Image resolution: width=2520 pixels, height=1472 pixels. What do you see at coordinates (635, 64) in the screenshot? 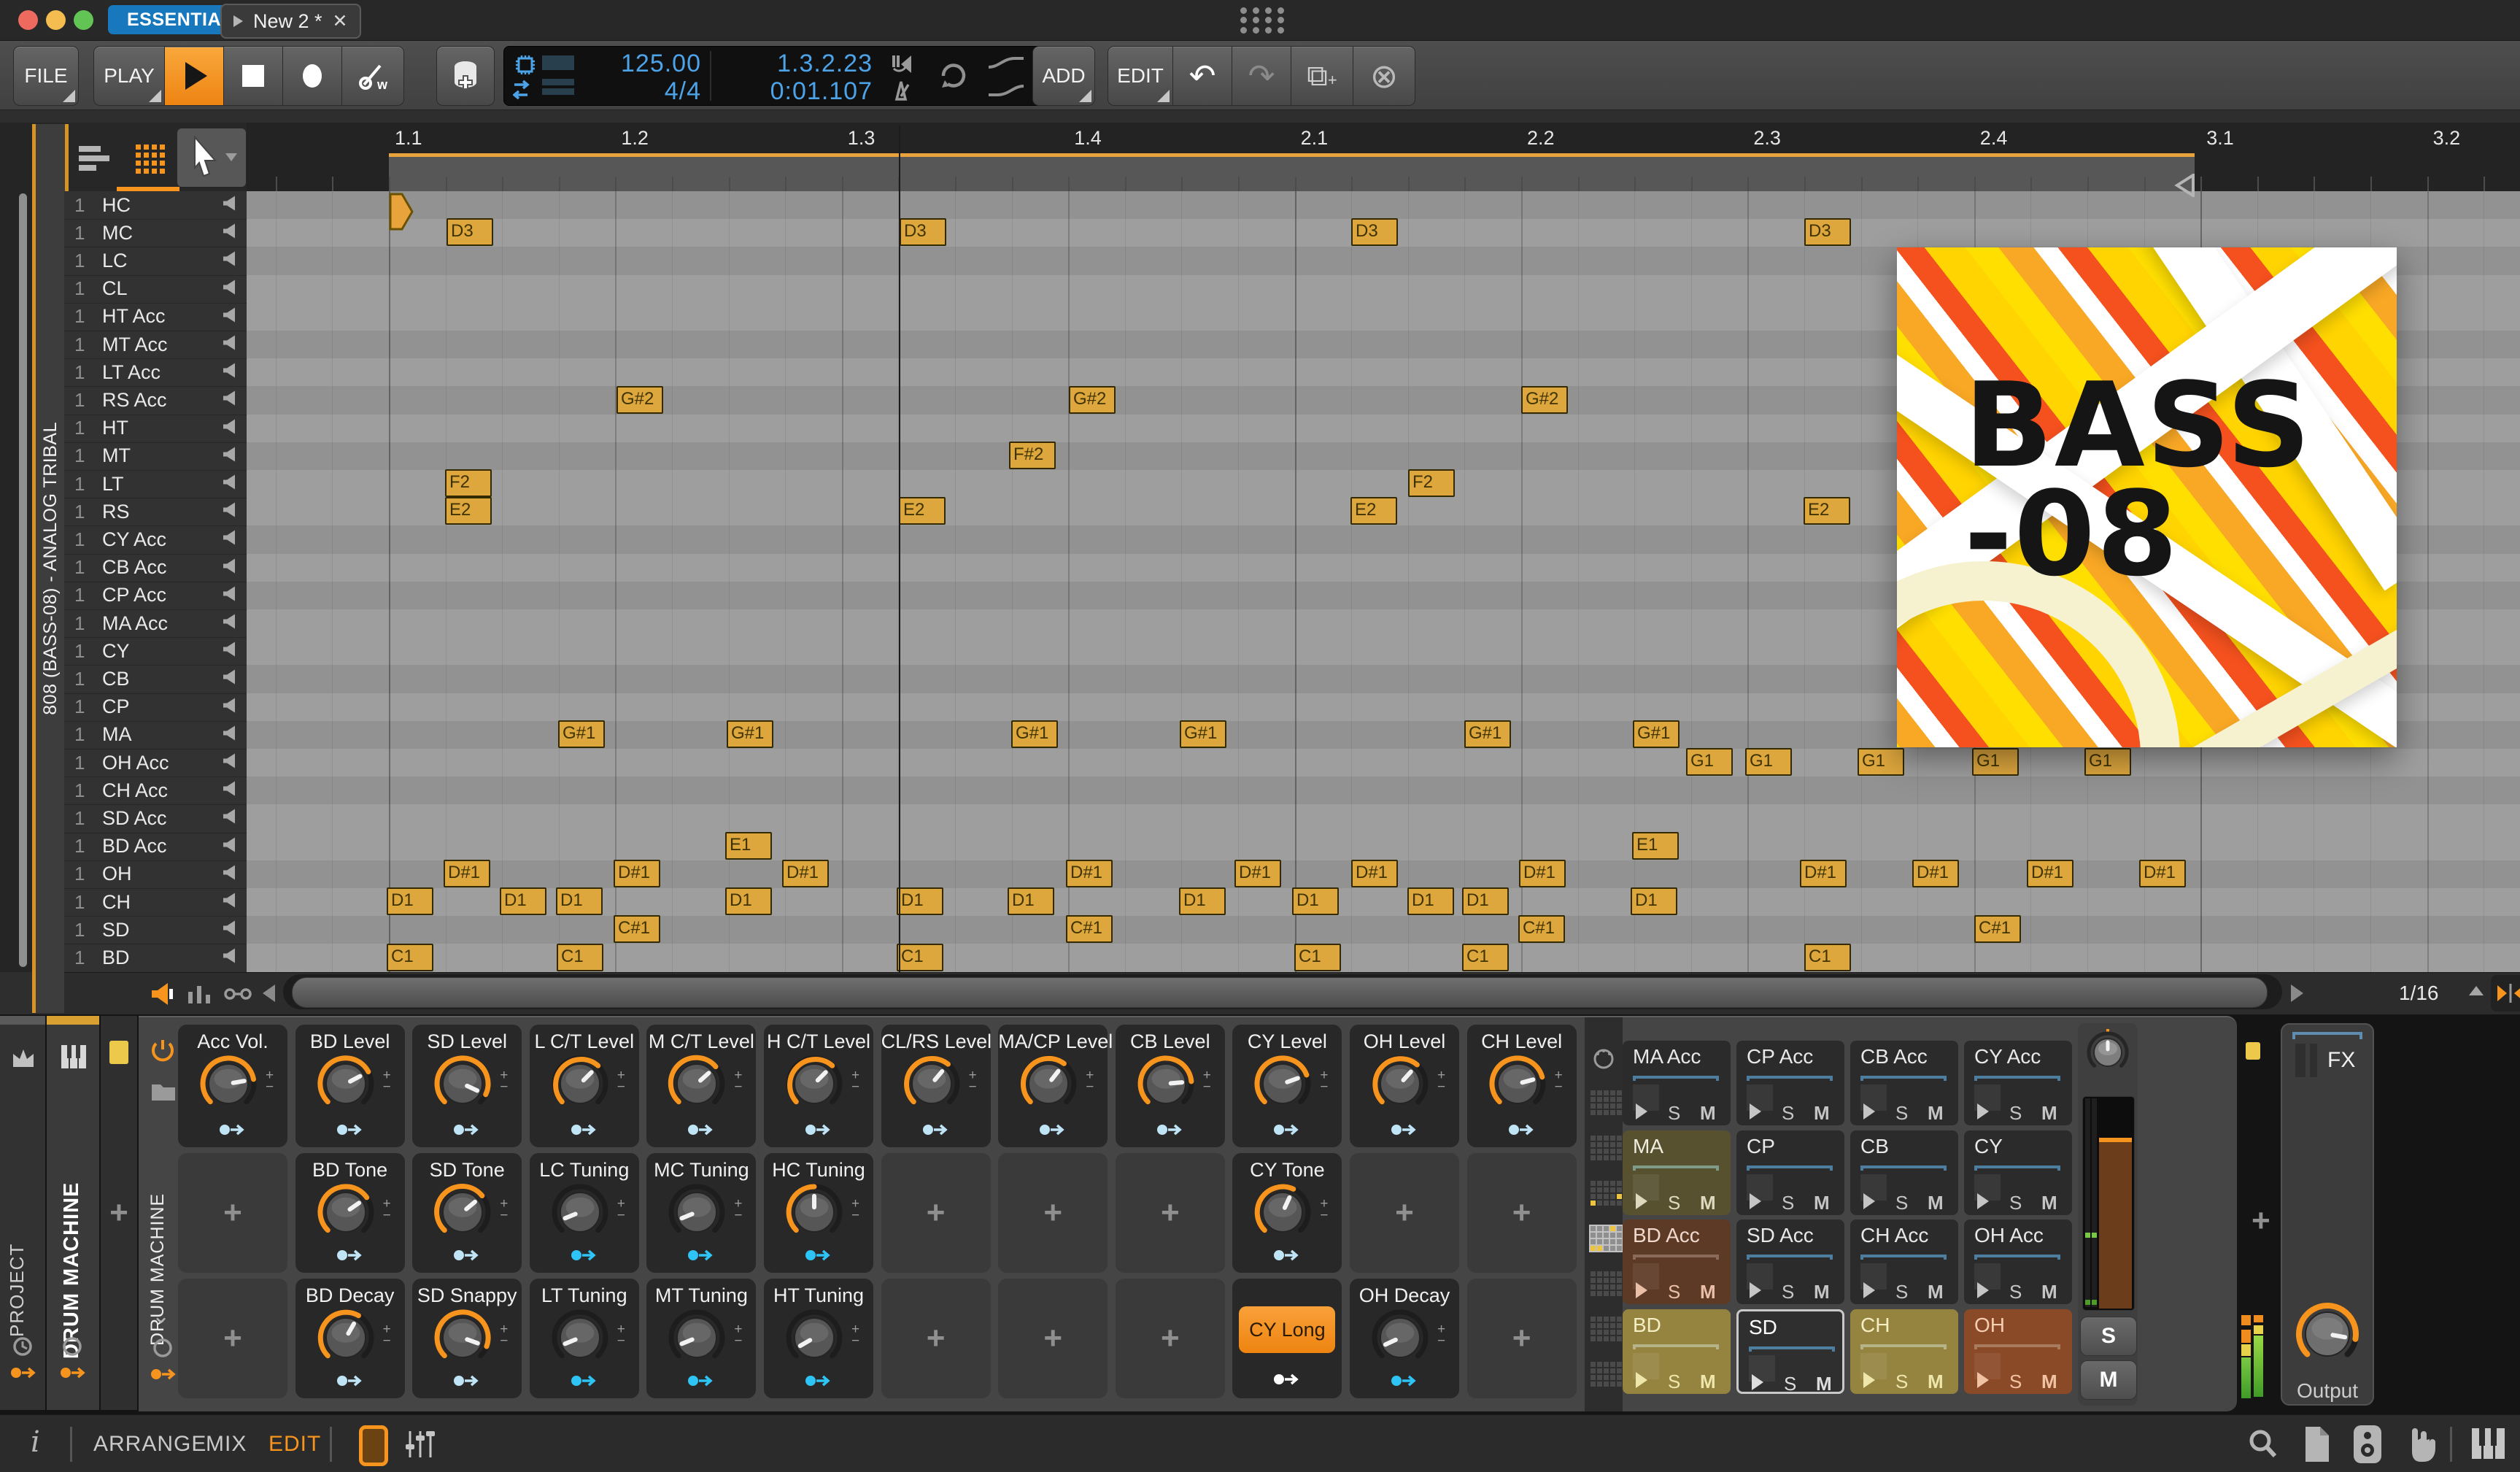
I see `tempo-display: 125.00` at bounding box center [635, 64].